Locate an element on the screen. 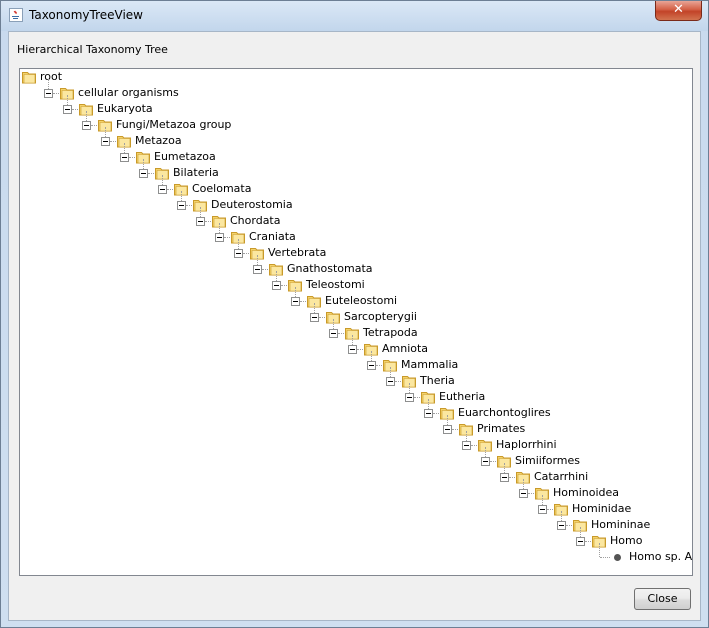 Image resolution: width=709 pixels, height=628 pixels. java-app-icon is located at coordinates (16, 15).